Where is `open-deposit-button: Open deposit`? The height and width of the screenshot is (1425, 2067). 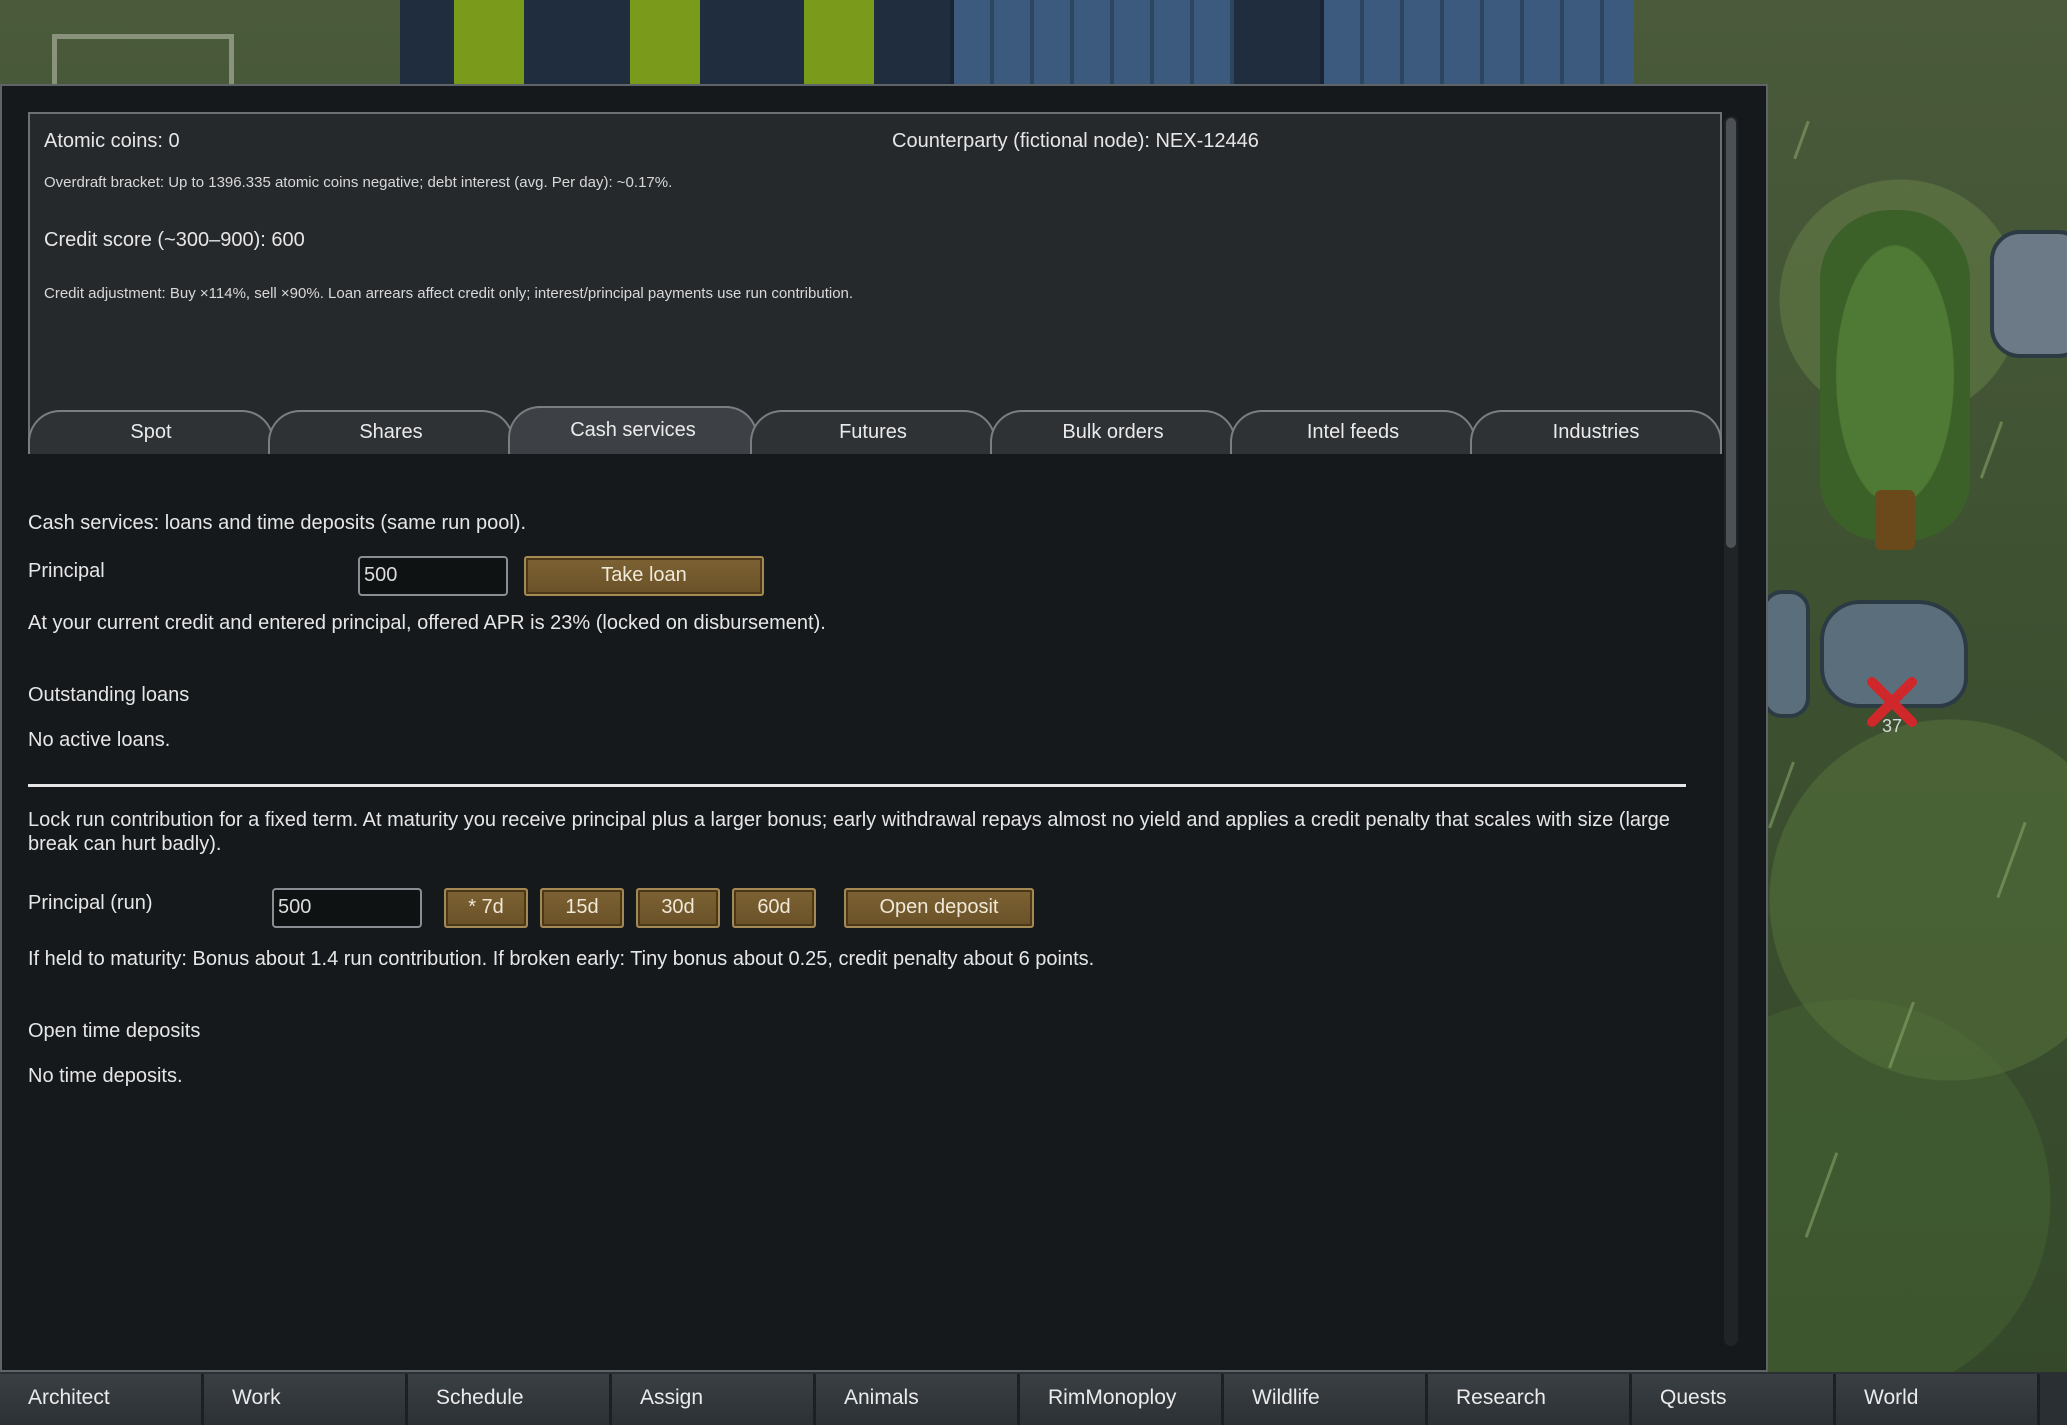
open-deposit-button: Open deposit is located at coordinates (939, 908).